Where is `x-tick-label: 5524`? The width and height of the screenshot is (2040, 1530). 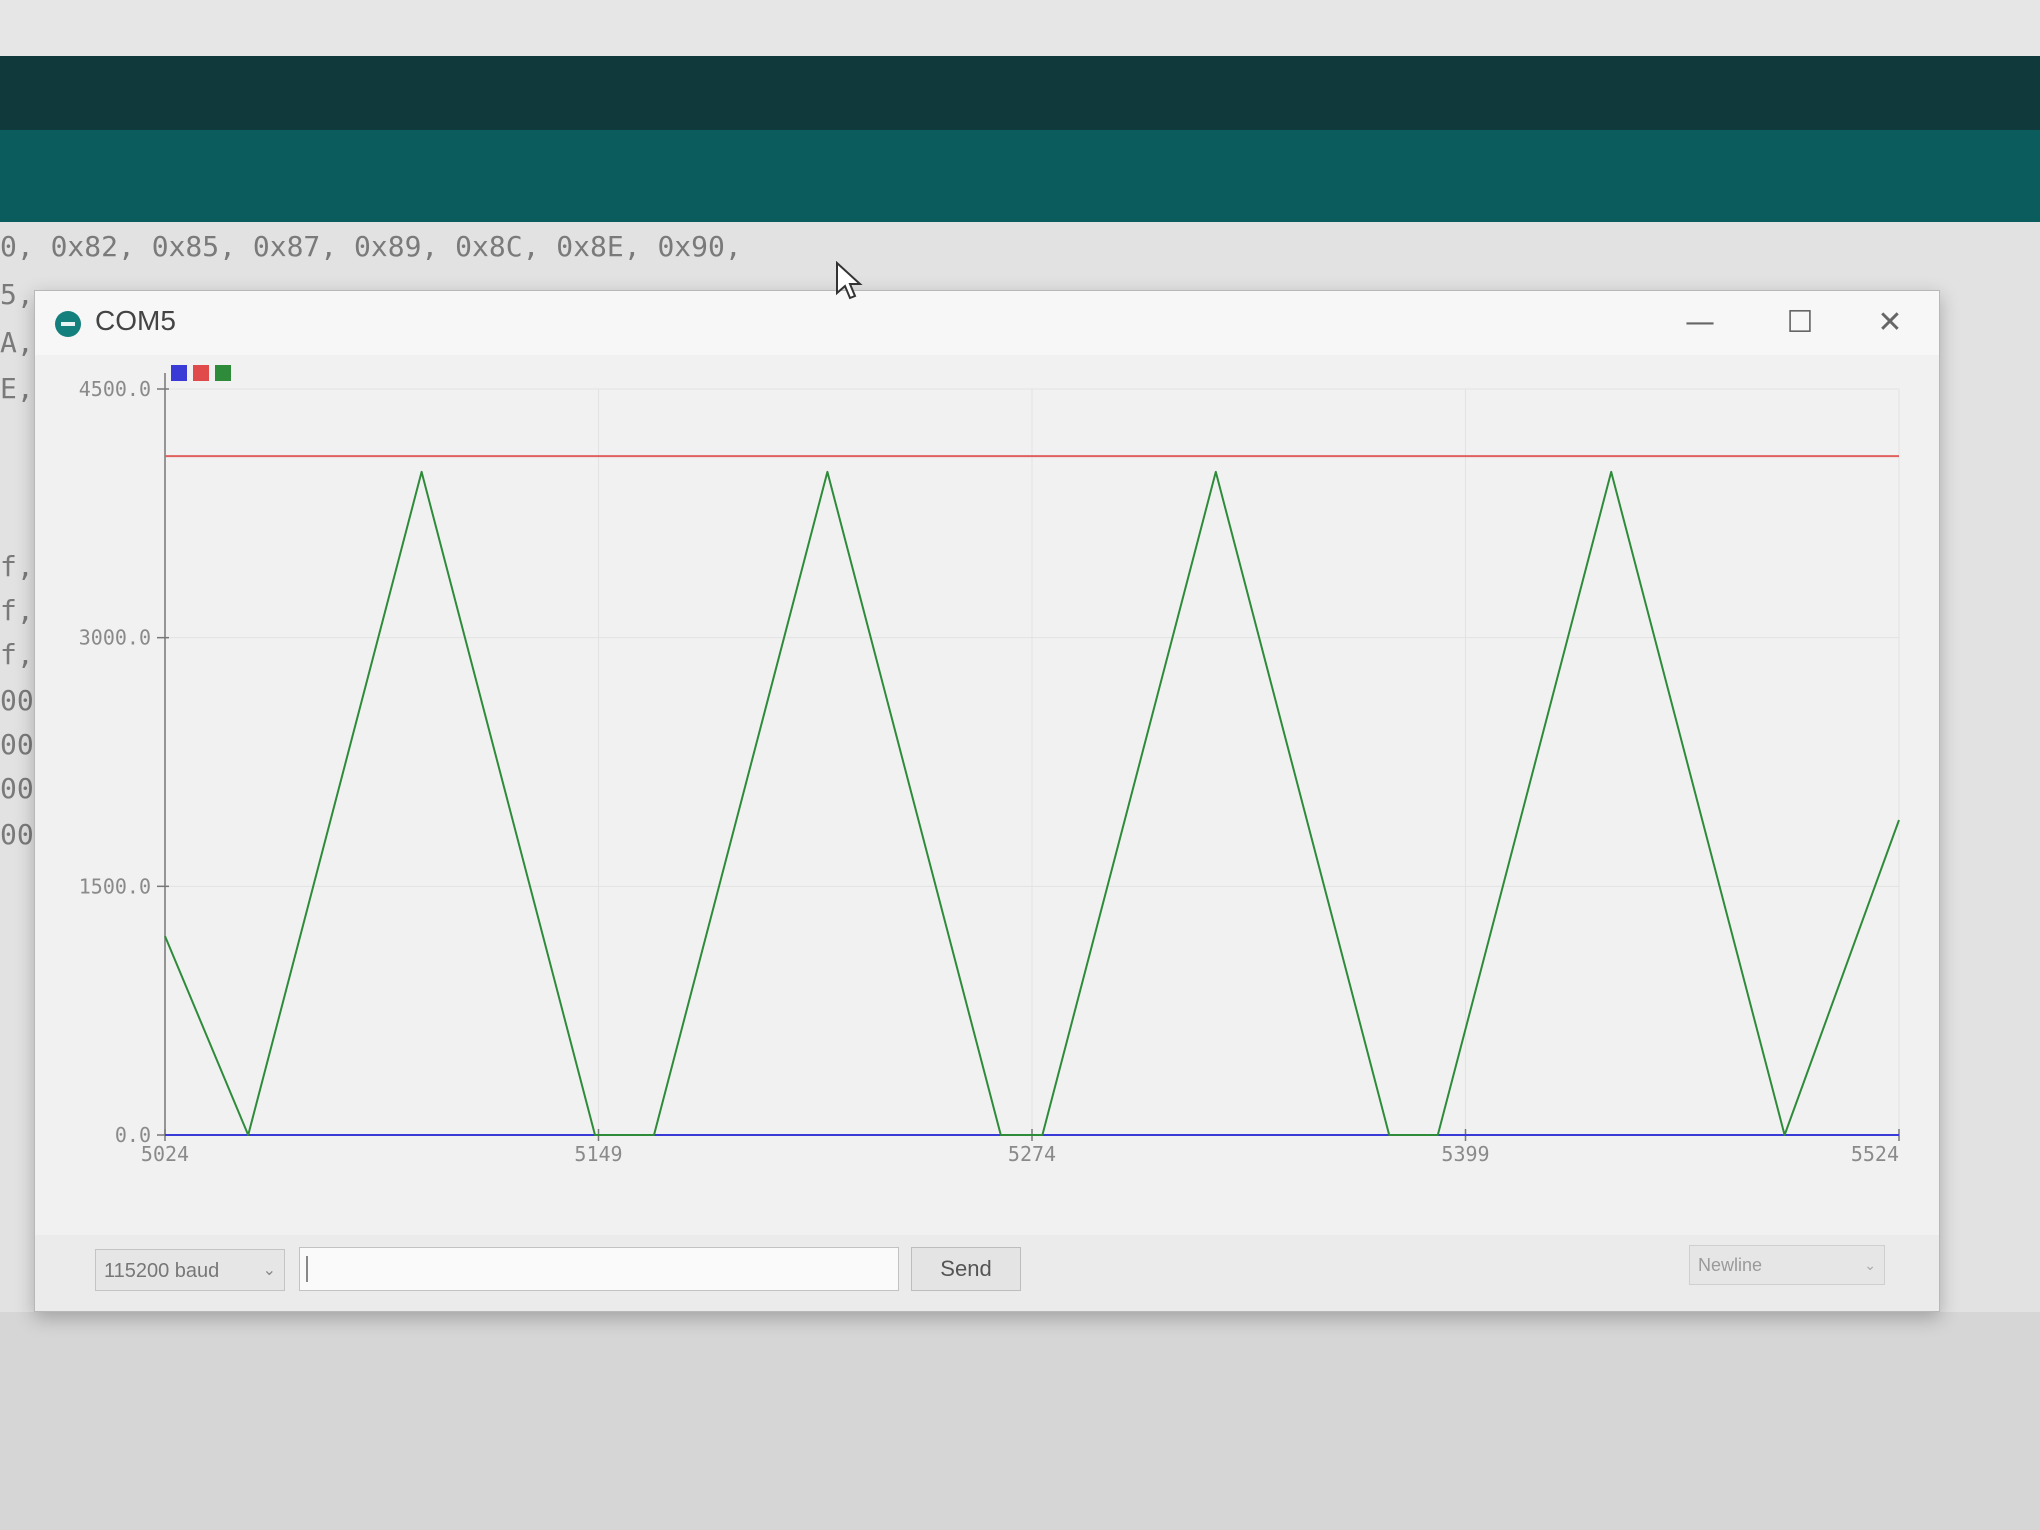 x-tick-label: 5524 is located at coordinates (1875, 1154).